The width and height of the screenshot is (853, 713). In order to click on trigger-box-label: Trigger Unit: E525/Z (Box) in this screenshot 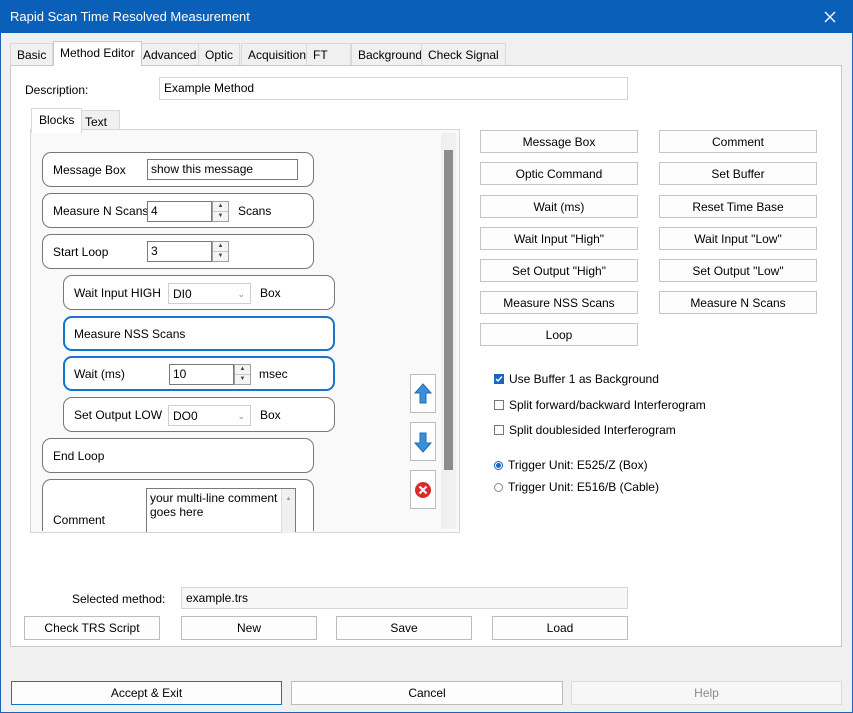, I will do `click(578, 465)`.